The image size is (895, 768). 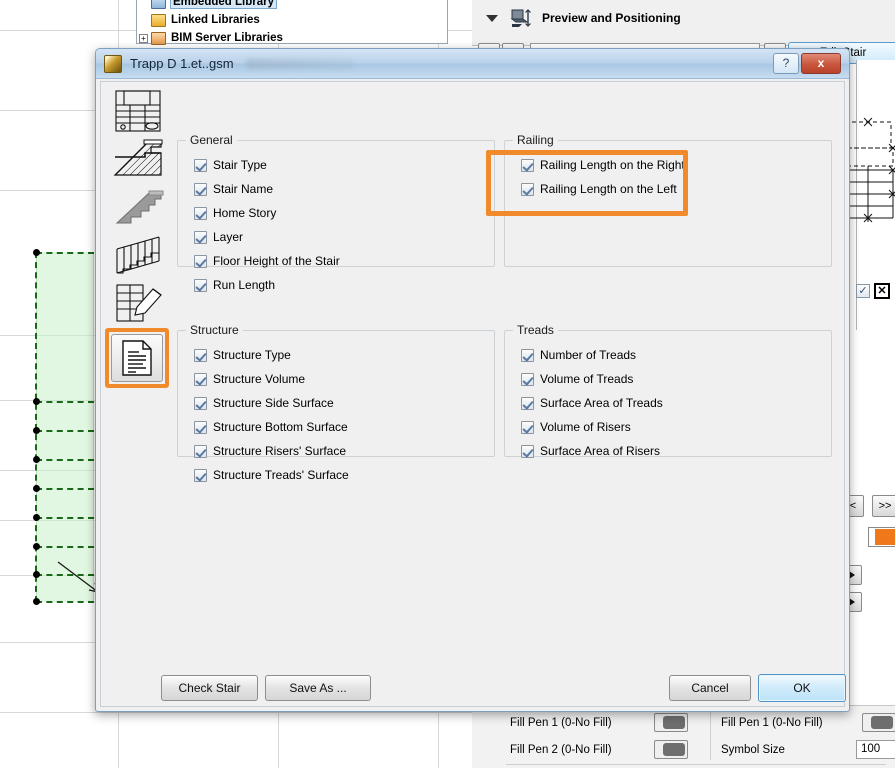 What do you see at coordinates (65, 427) in the screenshot?
I see `selected-stair-region` at bounding box center [65, 427].